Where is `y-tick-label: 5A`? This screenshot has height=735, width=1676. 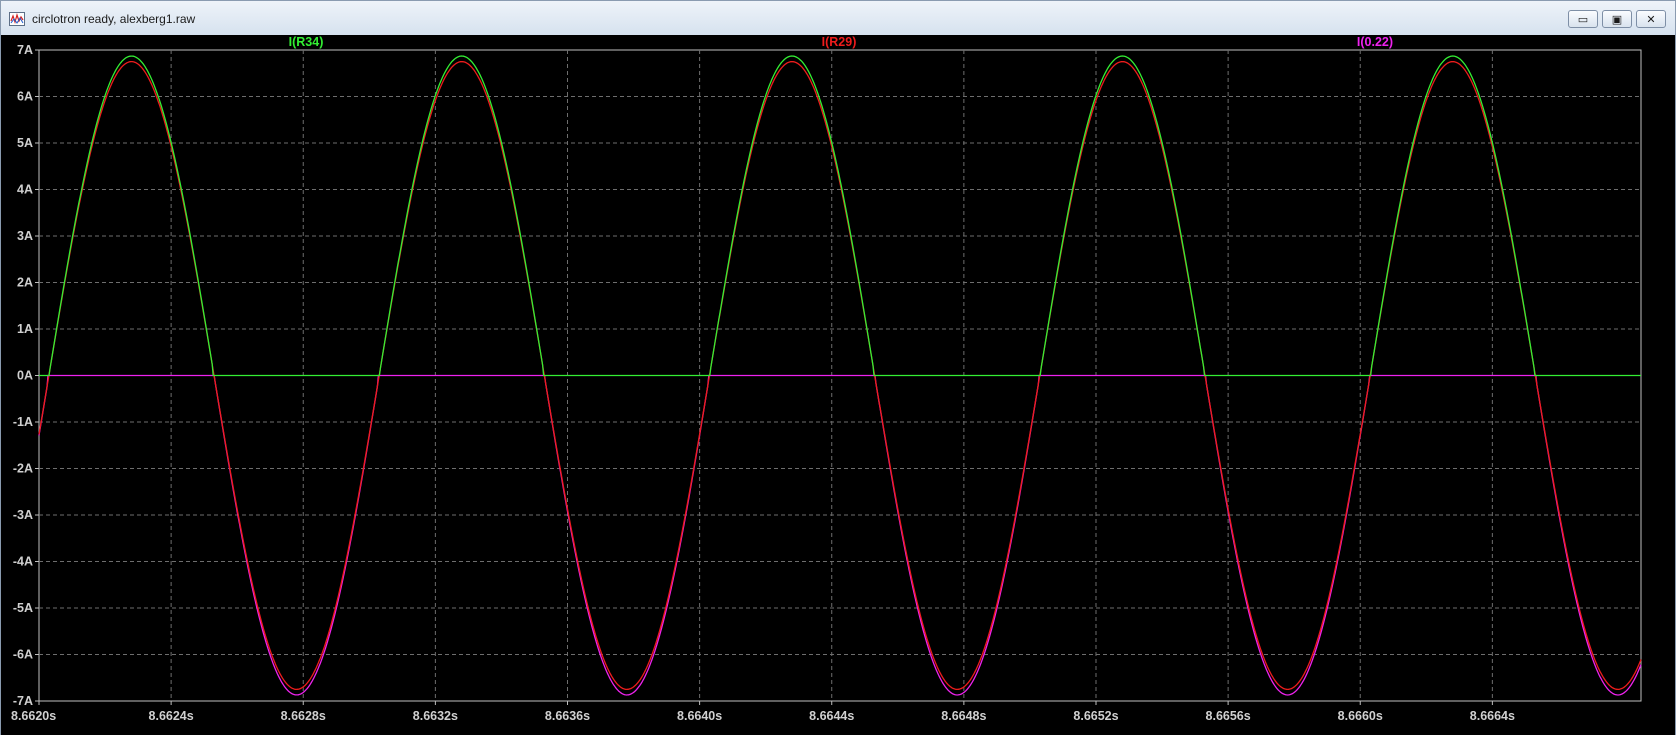 y-tick-label: 5A is located at coordinates (25, 143).